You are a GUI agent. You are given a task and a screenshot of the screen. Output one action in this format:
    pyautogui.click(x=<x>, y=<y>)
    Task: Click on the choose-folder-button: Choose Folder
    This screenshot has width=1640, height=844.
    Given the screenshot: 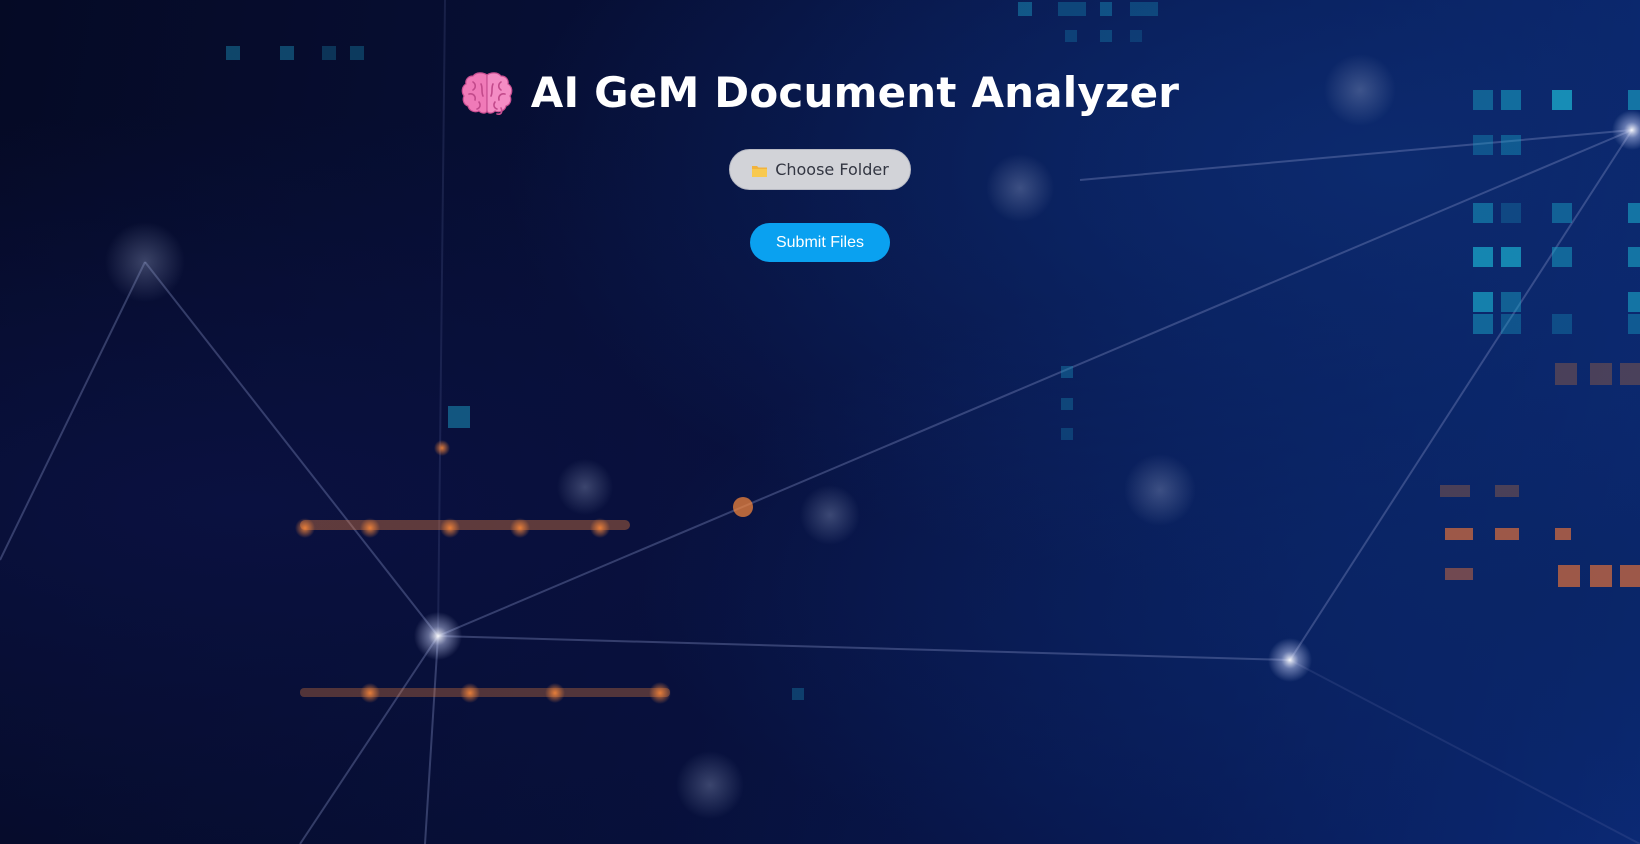 What is the action you would take?
    pyautogui.click(x=820, y=169)
    